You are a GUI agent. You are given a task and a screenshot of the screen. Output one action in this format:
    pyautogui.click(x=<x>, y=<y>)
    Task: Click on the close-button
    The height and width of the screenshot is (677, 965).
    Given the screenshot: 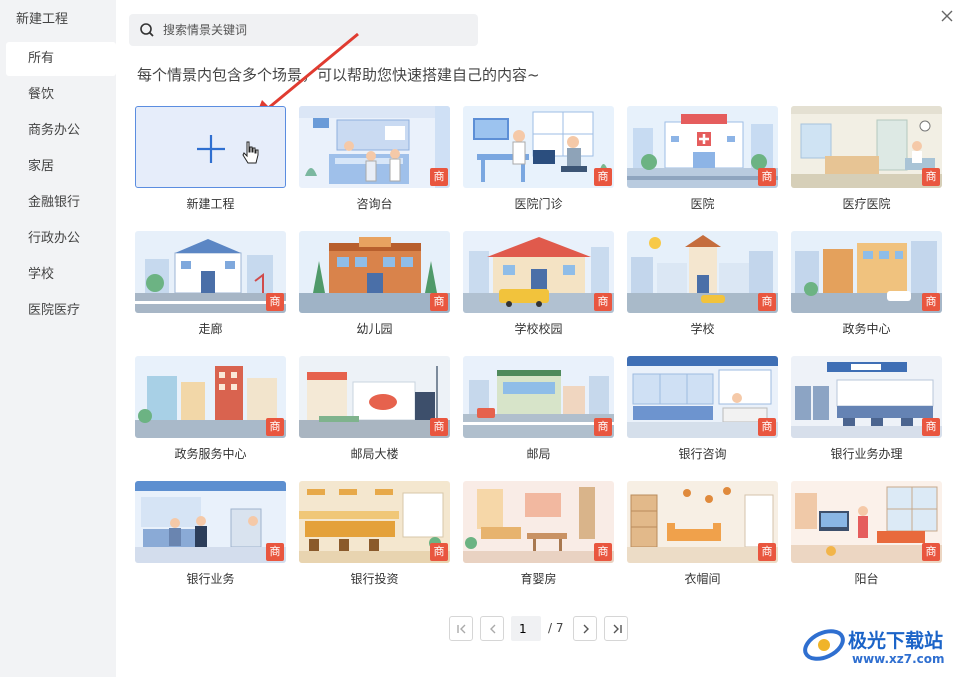 What is the action you would take?
    pyautogui.click(x=947, y=16)
    